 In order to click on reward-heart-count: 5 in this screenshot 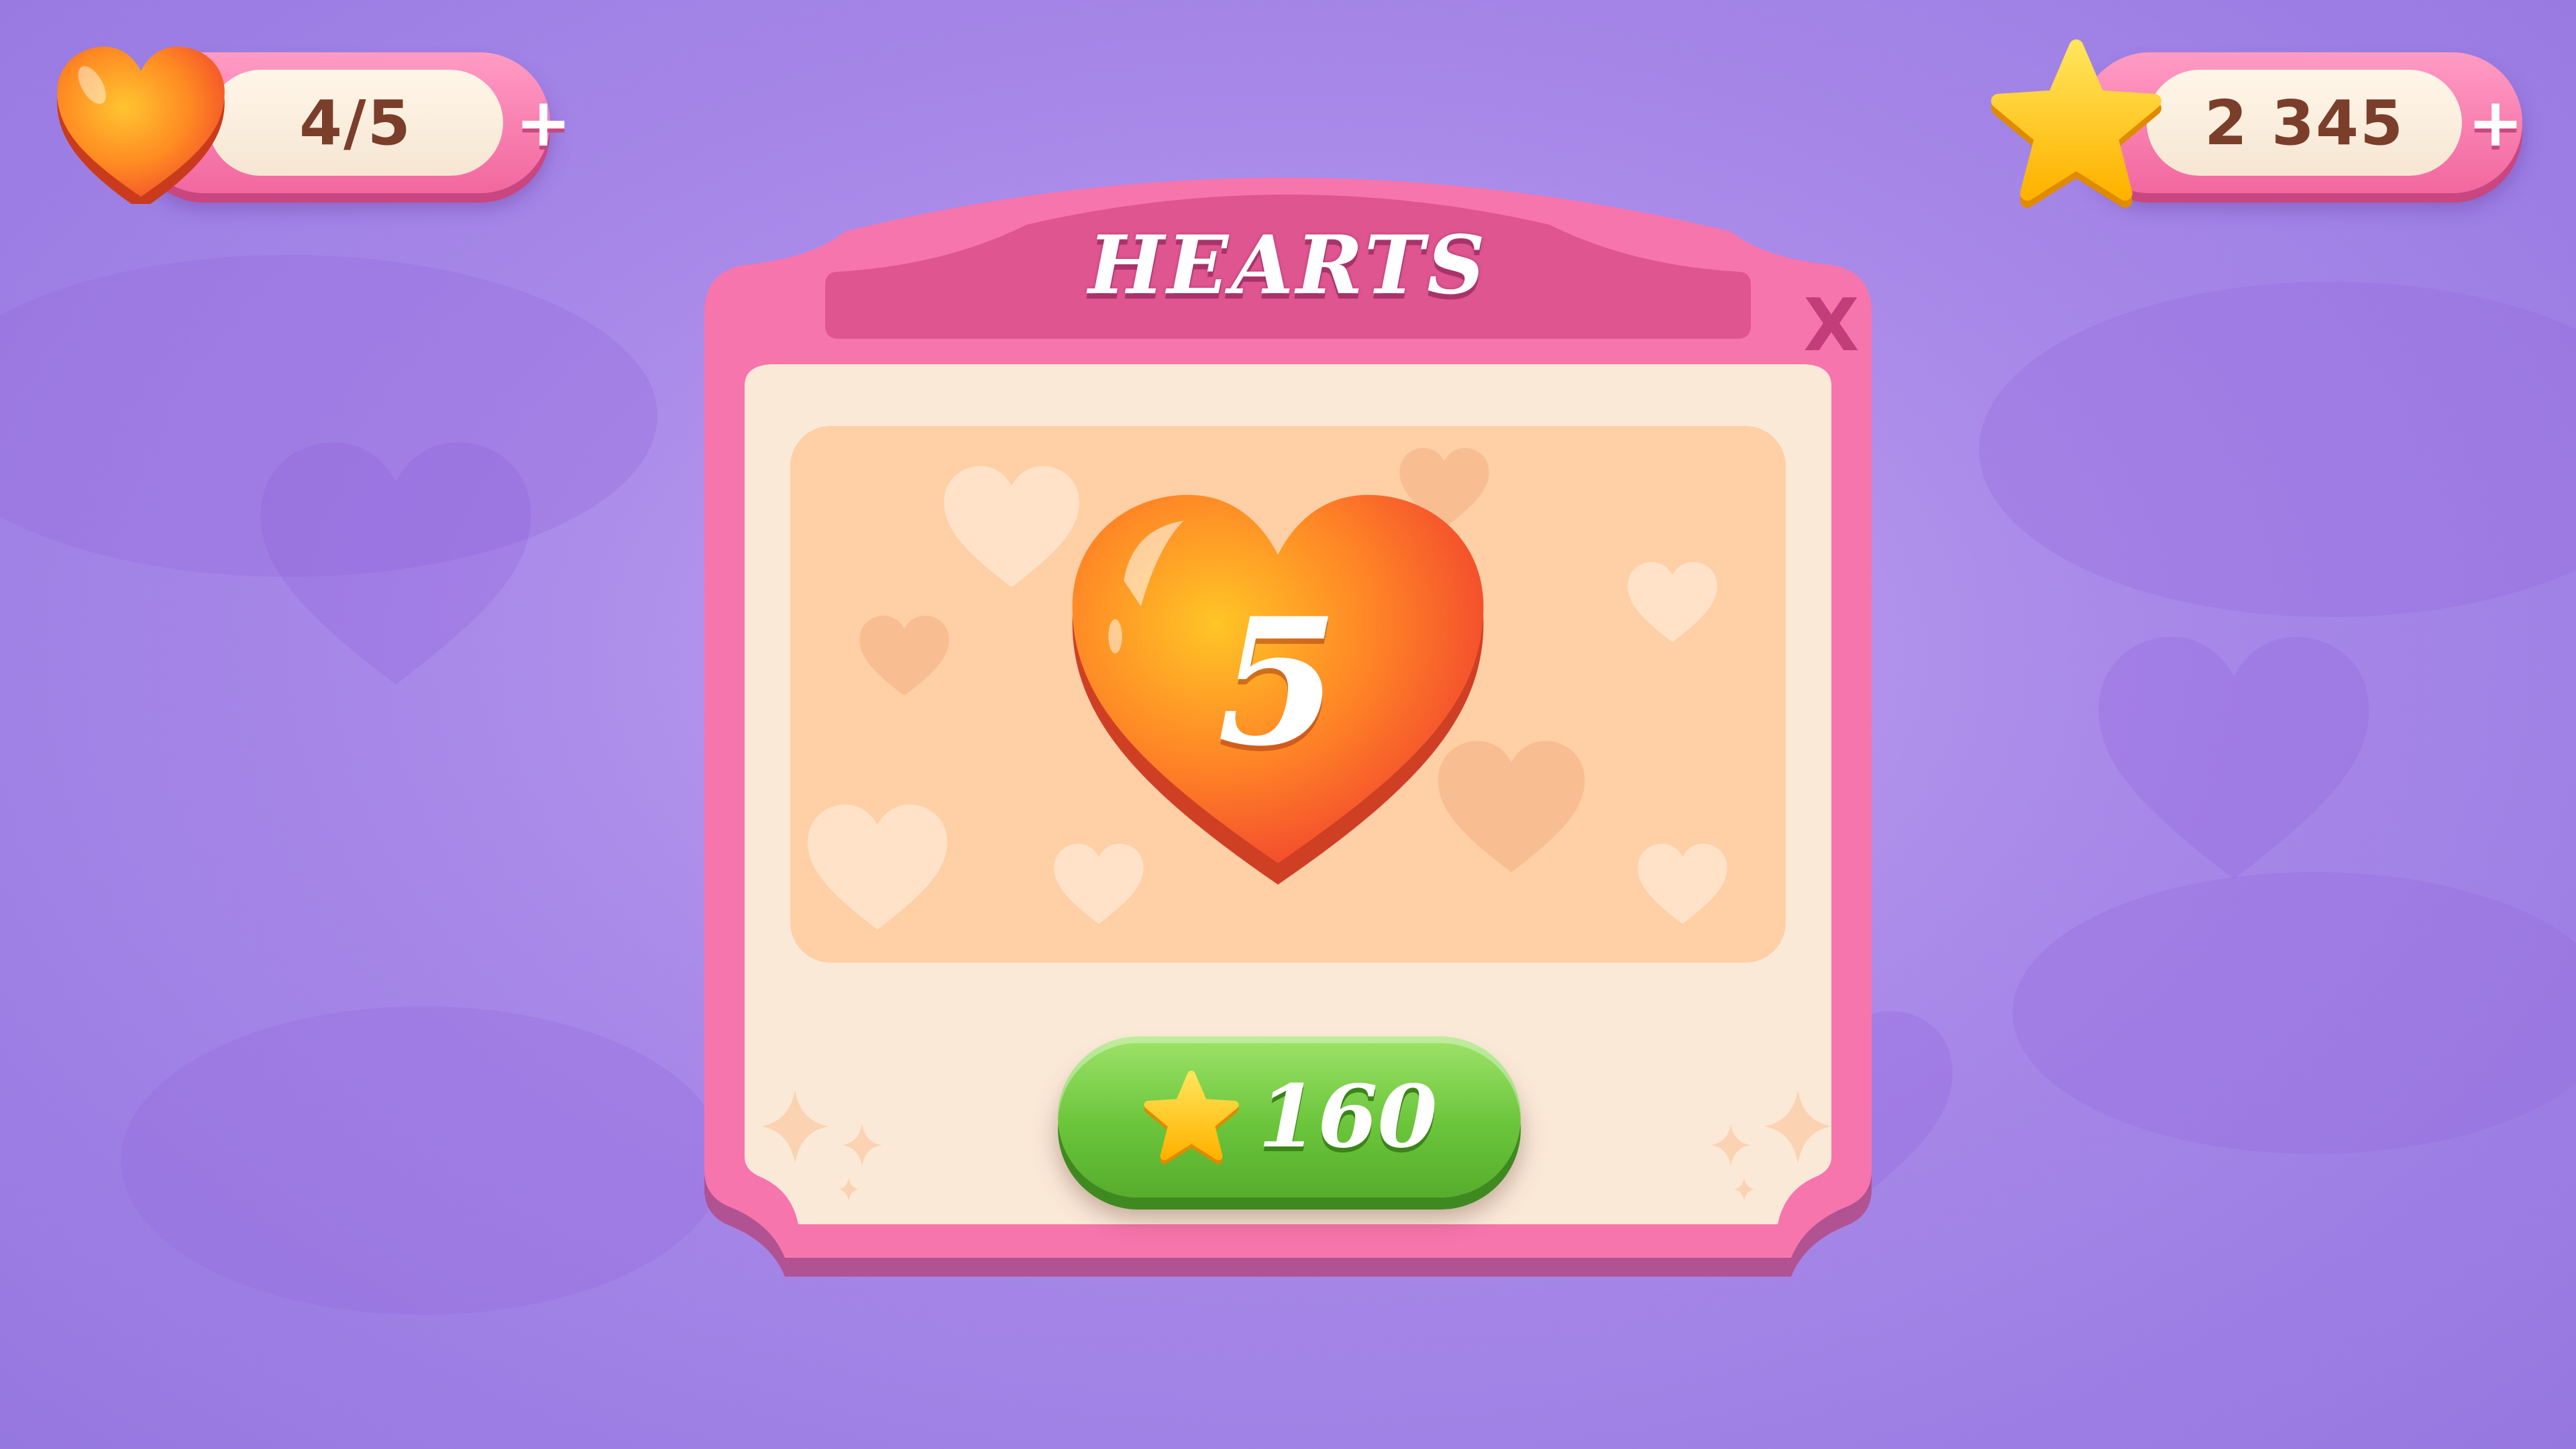, I will do `click(1278, 682)`.